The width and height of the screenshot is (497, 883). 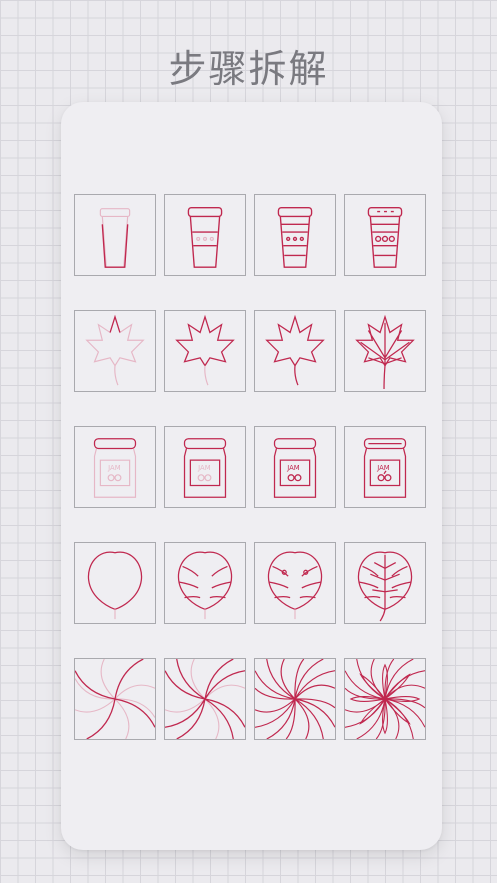 I want to click on jam-jar-step-1: JAM, so click(x=115, y=467).